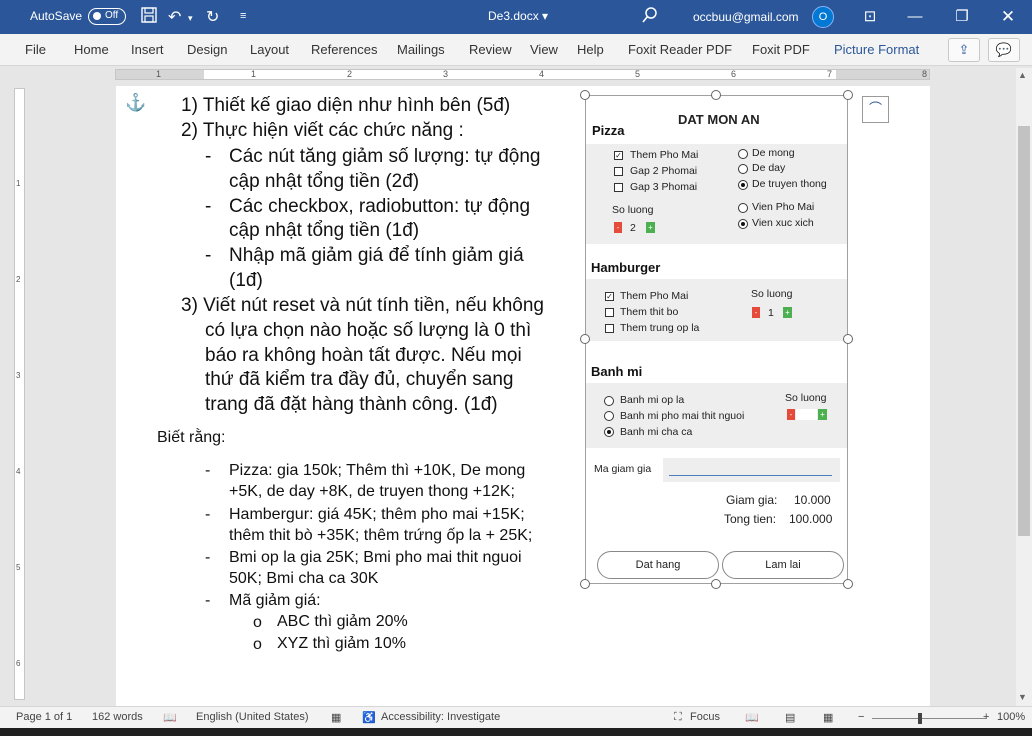 This screenshot has height=736, width=1032. Describe the element at coordinates (190, 18) in the screenshot. I see `undo-dropdown-icon: ▾` at that location.